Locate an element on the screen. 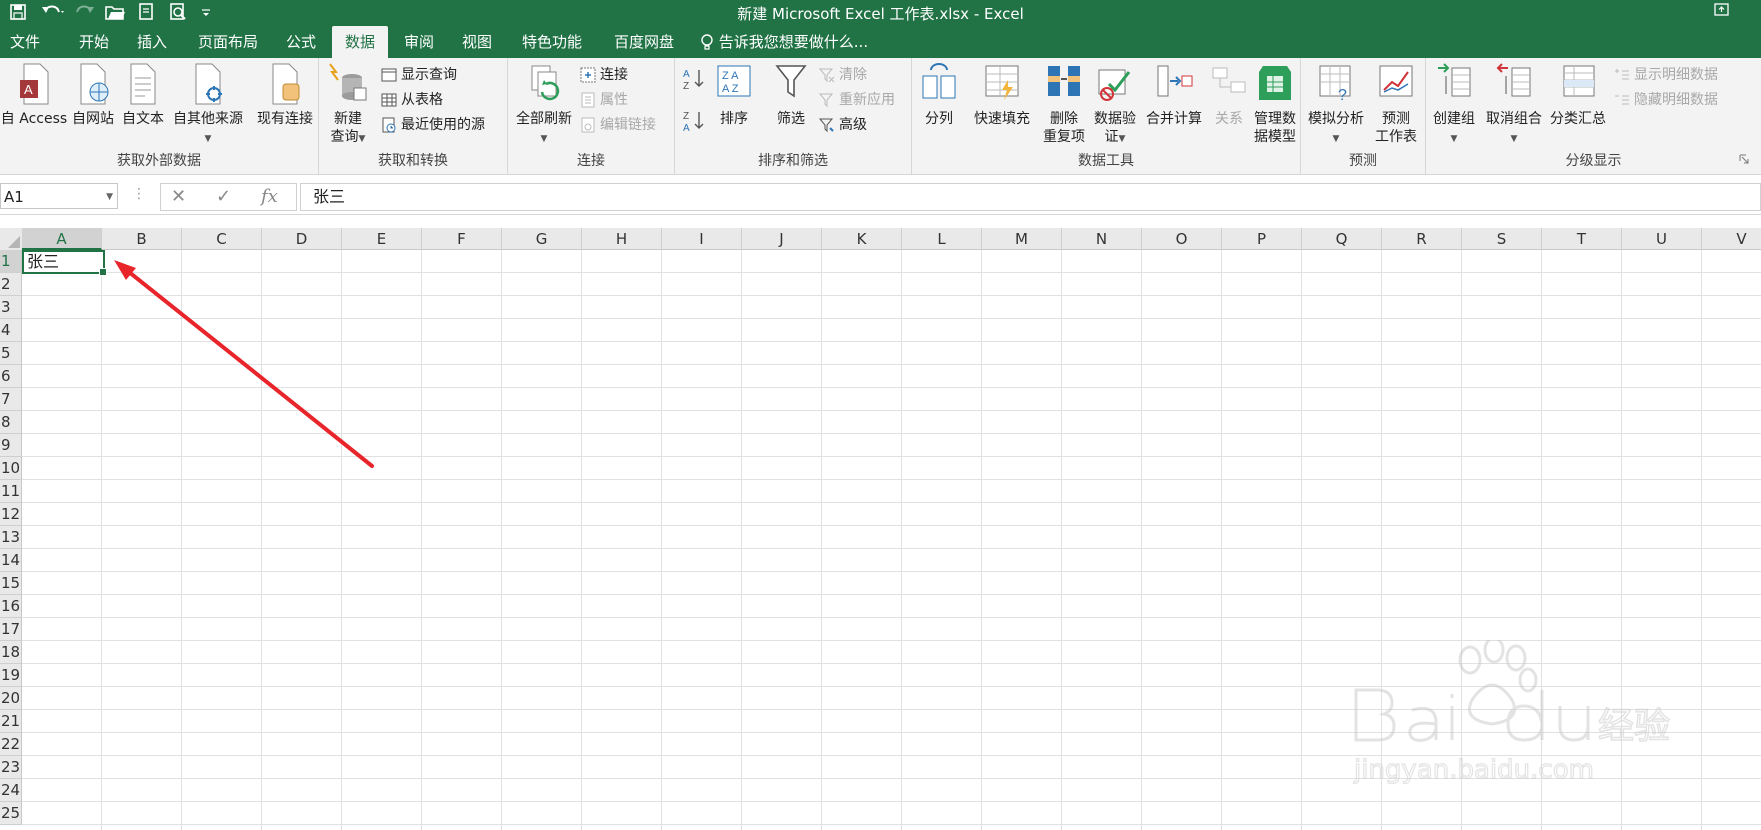 This screenshot has width=1761, height=830. edit-links-icon is located at coordinates (588, 125).